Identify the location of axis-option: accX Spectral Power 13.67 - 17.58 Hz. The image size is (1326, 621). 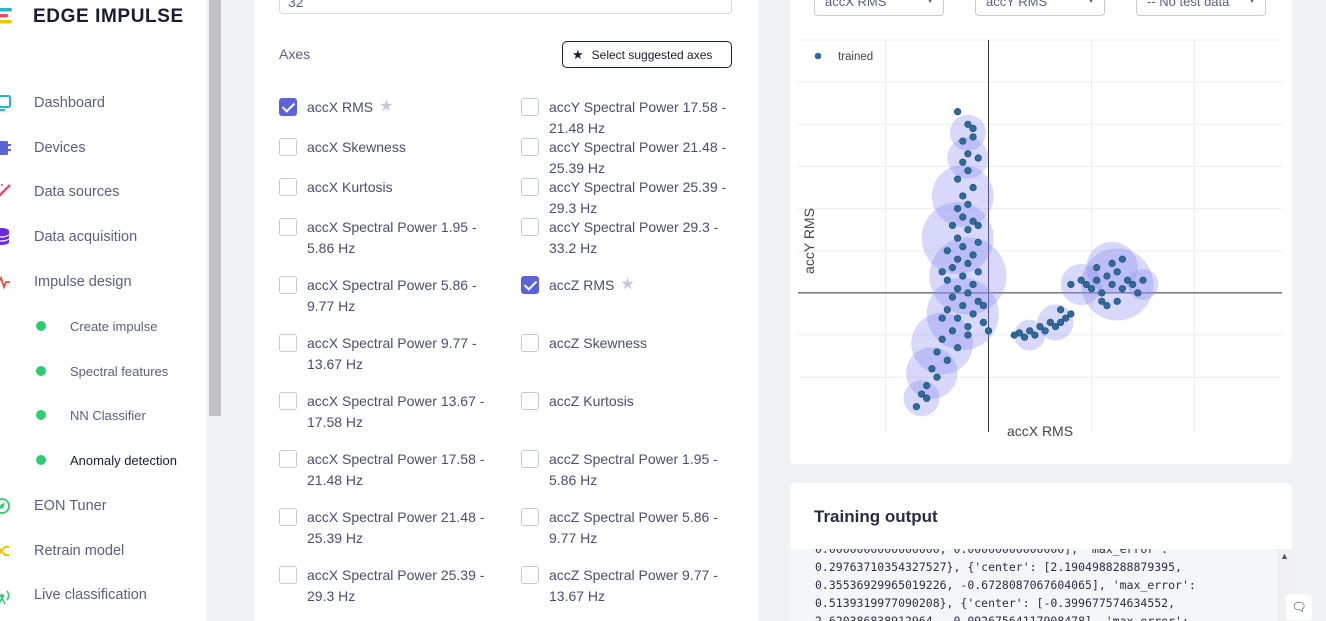
(383, 412).